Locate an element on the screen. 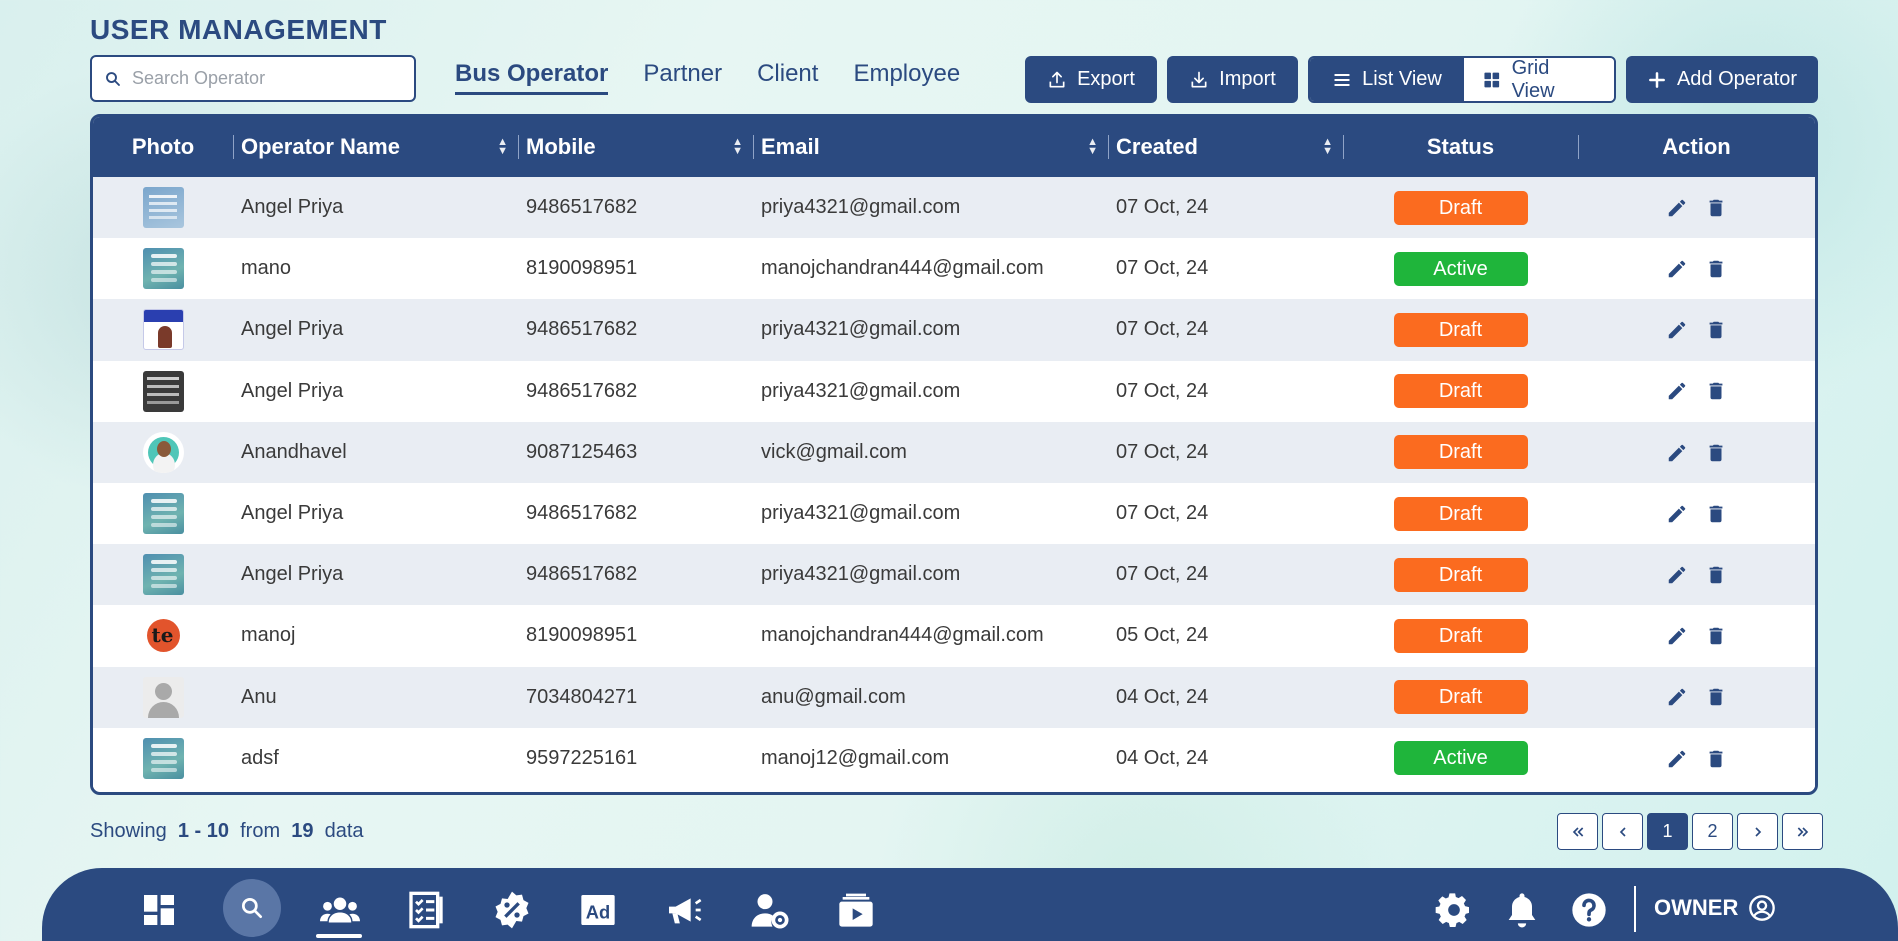 Image resolution: width=1898 pixels, height=941 pixels. search-input is located at coordinates (267, 78).